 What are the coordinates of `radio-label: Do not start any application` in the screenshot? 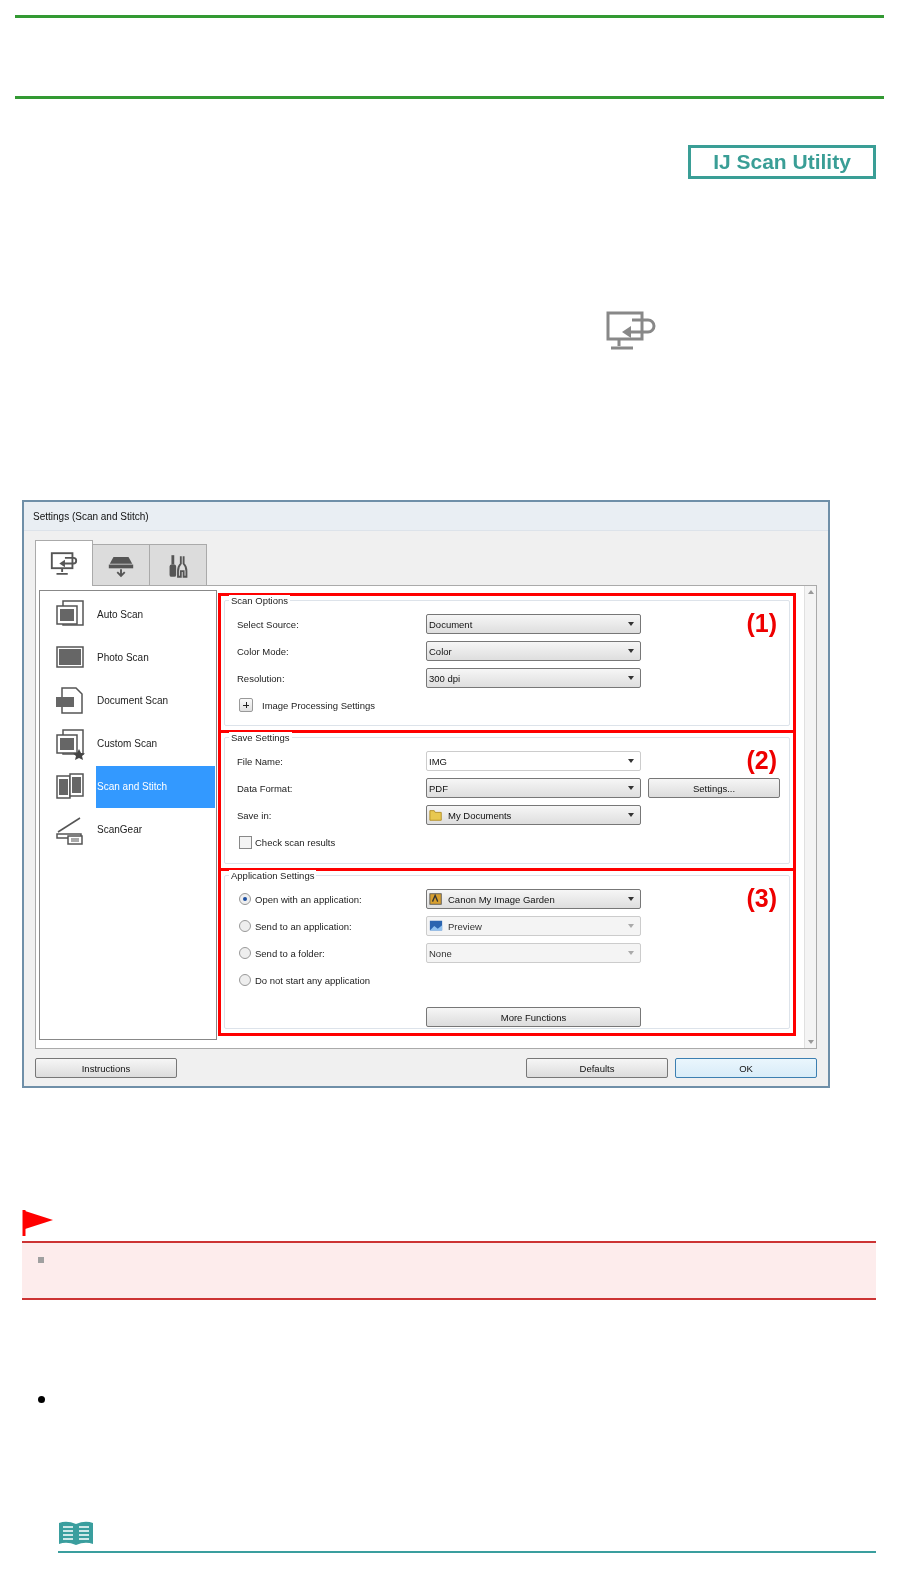 It's located at (313, 980).